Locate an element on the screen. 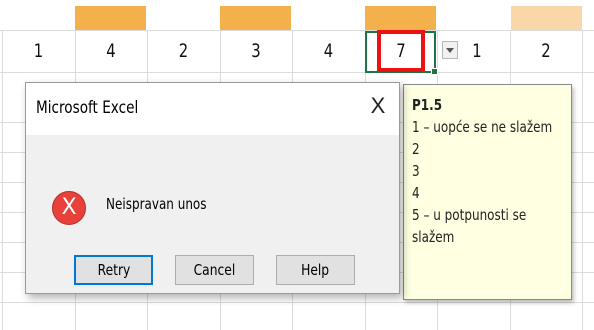  tooltip-title: P1.5 is located at coordinates (427, 105).